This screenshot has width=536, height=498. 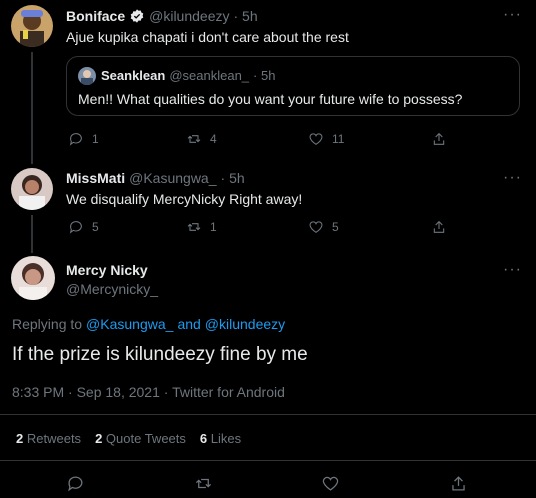 I want to click on replying-user-link: @kilundeezy, so click(x=245, y=324).